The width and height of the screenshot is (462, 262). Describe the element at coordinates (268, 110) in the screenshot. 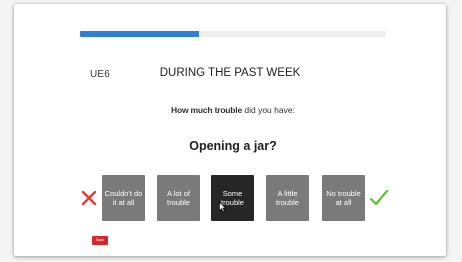

I see `question-prompt-rest: did you have:` at that location.